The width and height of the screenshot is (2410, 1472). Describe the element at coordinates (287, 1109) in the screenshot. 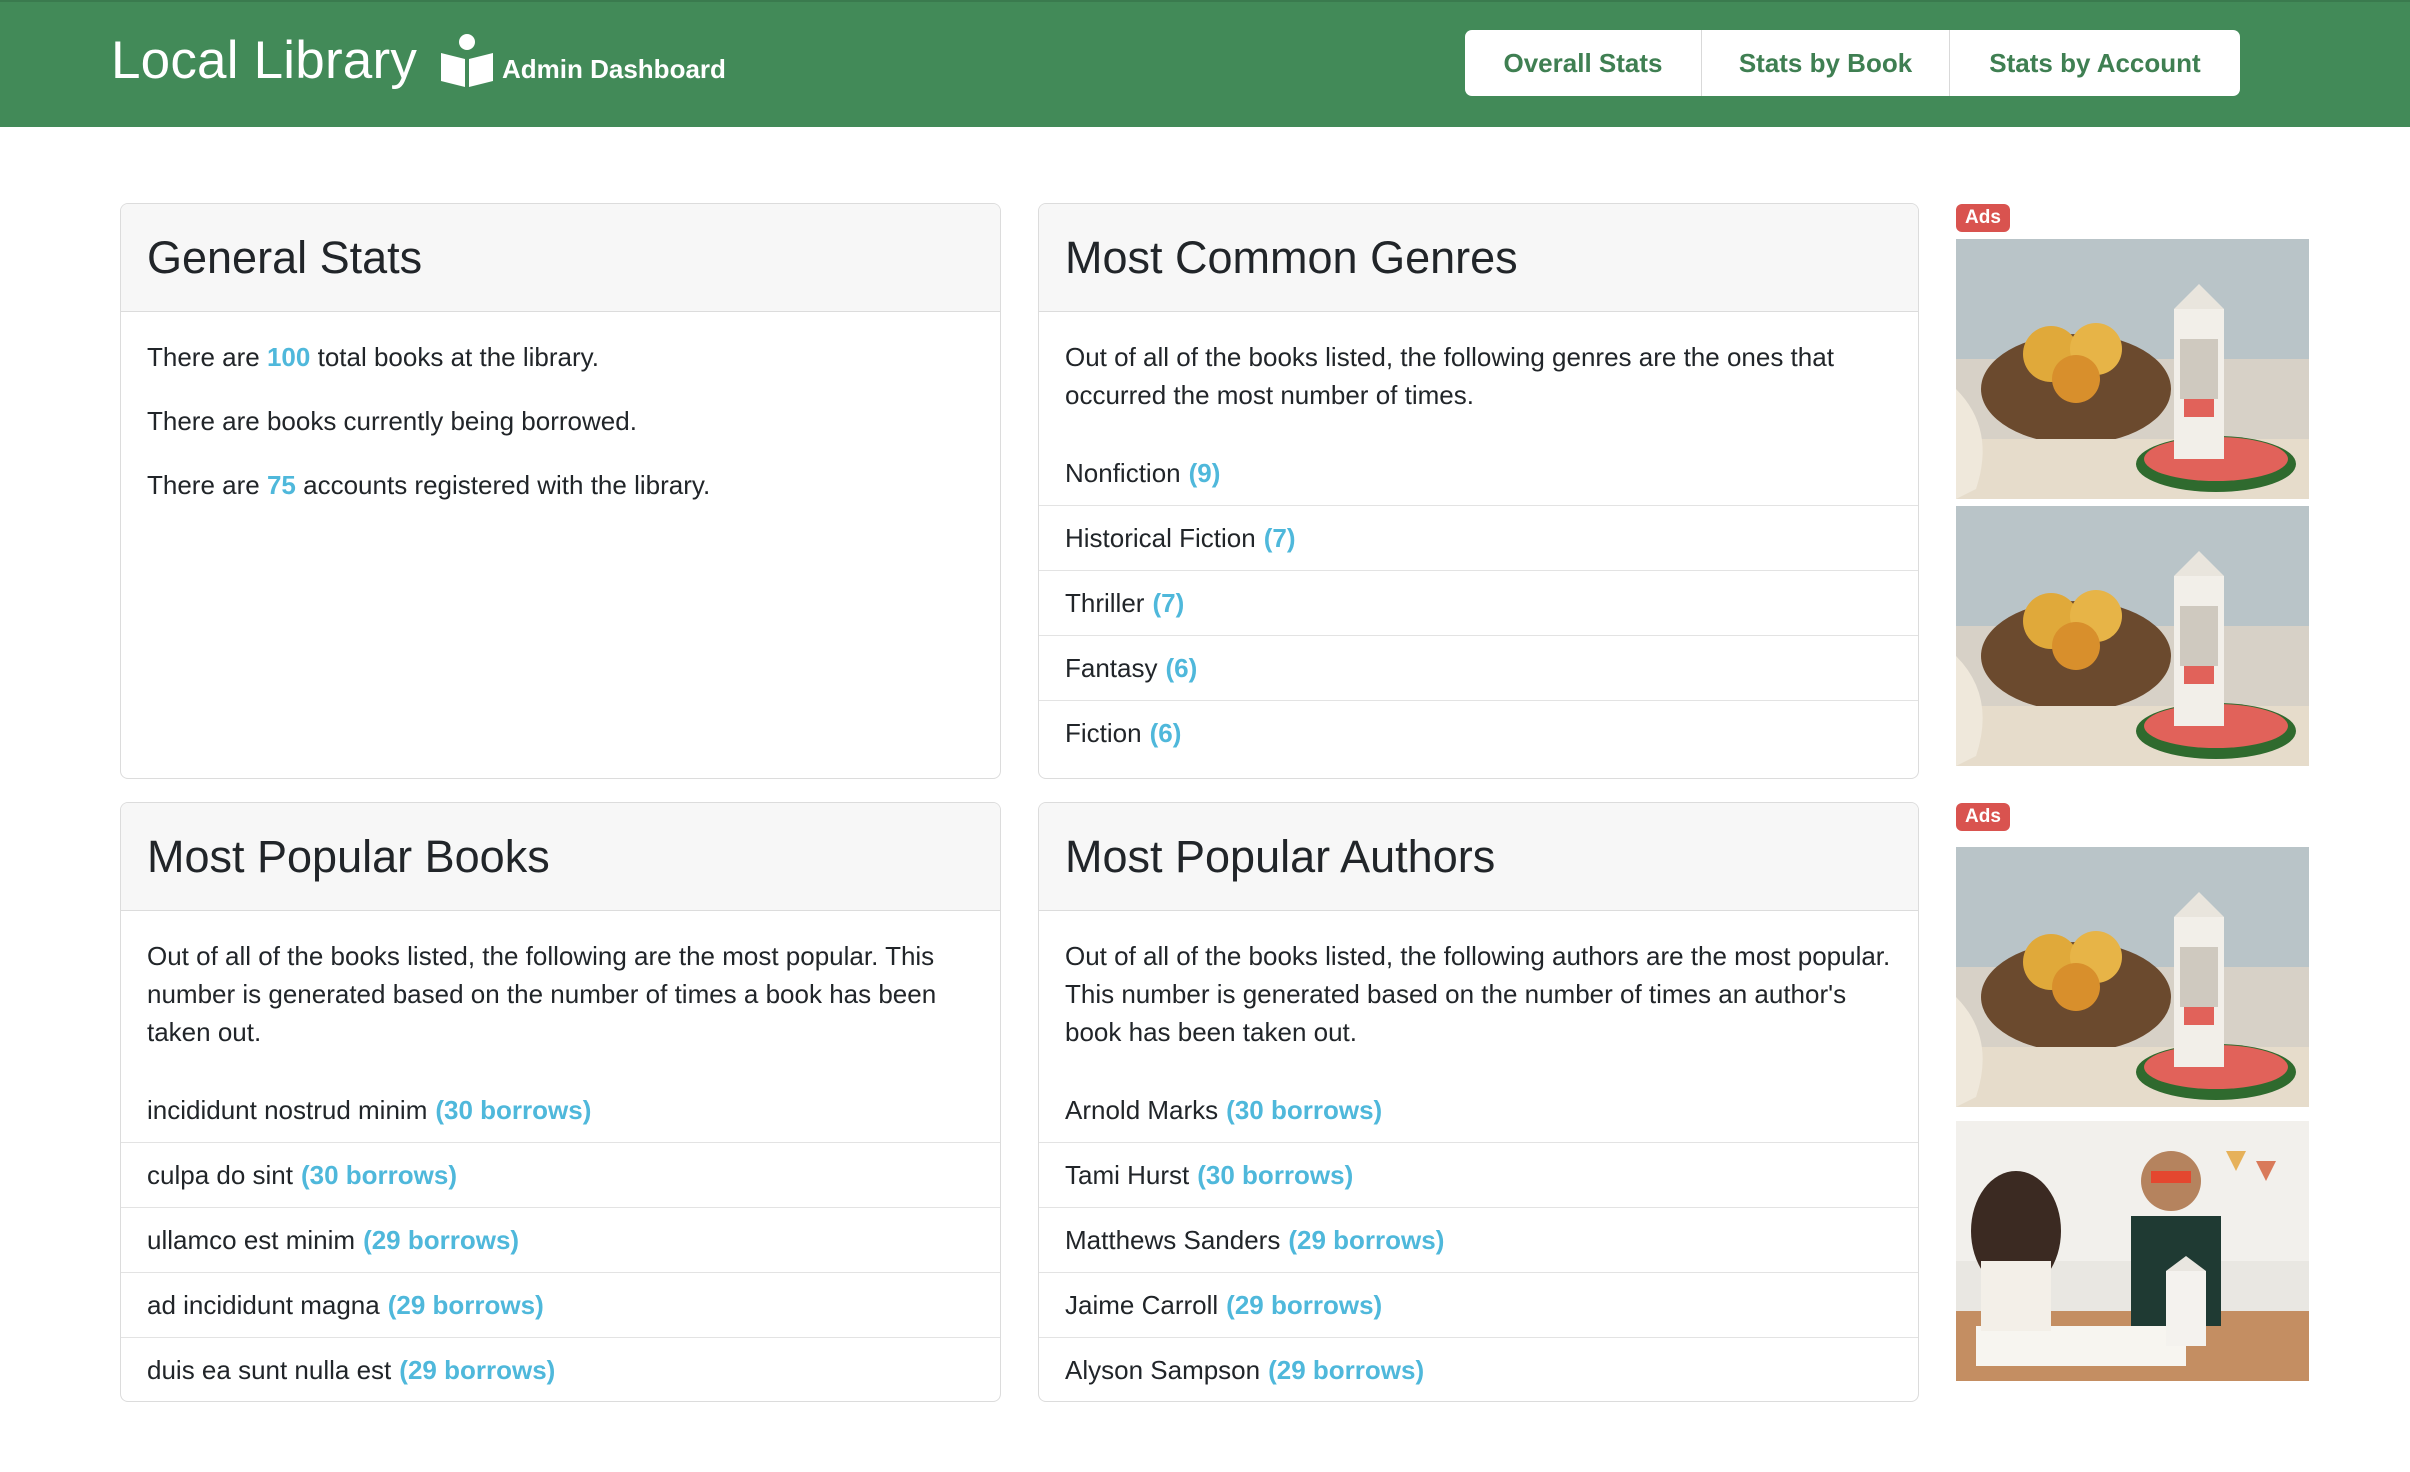

I see `item-name: incididunt nostrud minim` at that location.